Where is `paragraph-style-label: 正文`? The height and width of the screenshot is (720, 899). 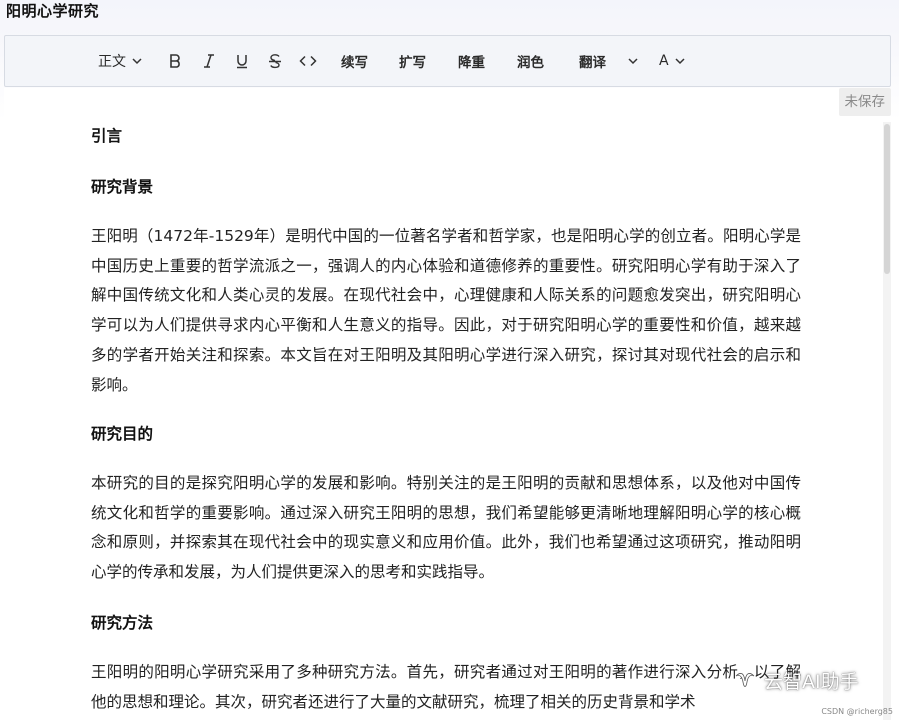
paragraph-style-label: 正文 is located at coordinates (112, 62).